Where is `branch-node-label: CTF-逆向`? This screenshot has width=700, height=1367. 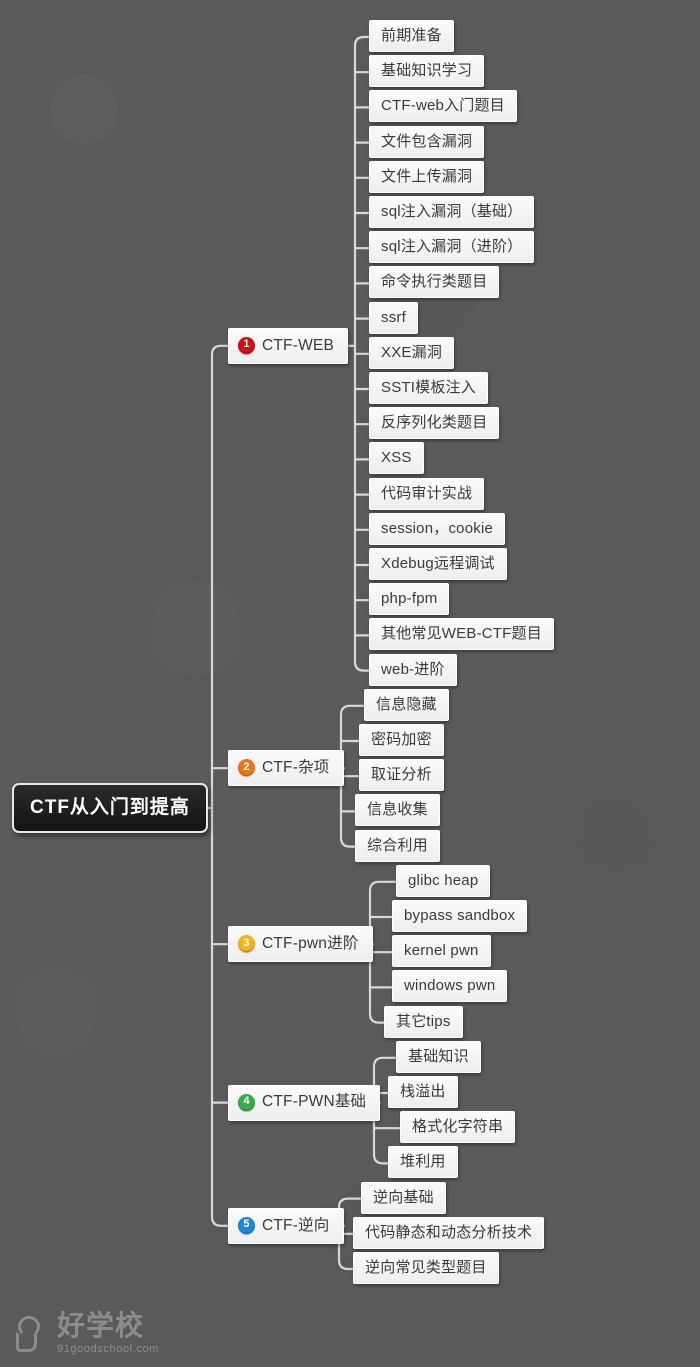 branch-node-label: CTF-逆向 is located at coordinates (296, 1225).